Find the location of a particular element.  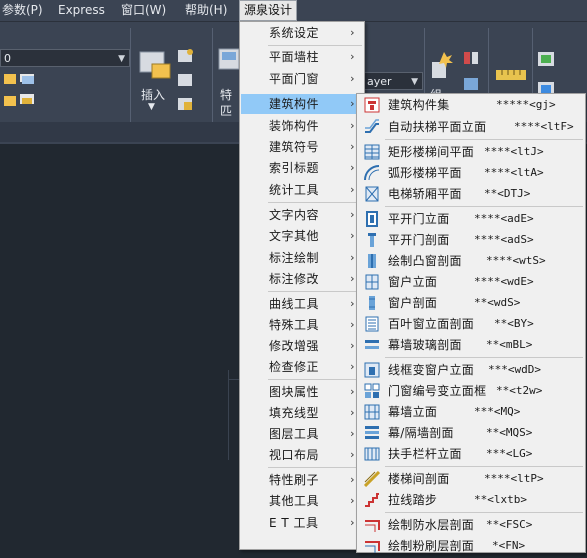

submenu-item-elevator: 电梯轿厢平面 **<DTJ> is located at coordinates (471, 194).